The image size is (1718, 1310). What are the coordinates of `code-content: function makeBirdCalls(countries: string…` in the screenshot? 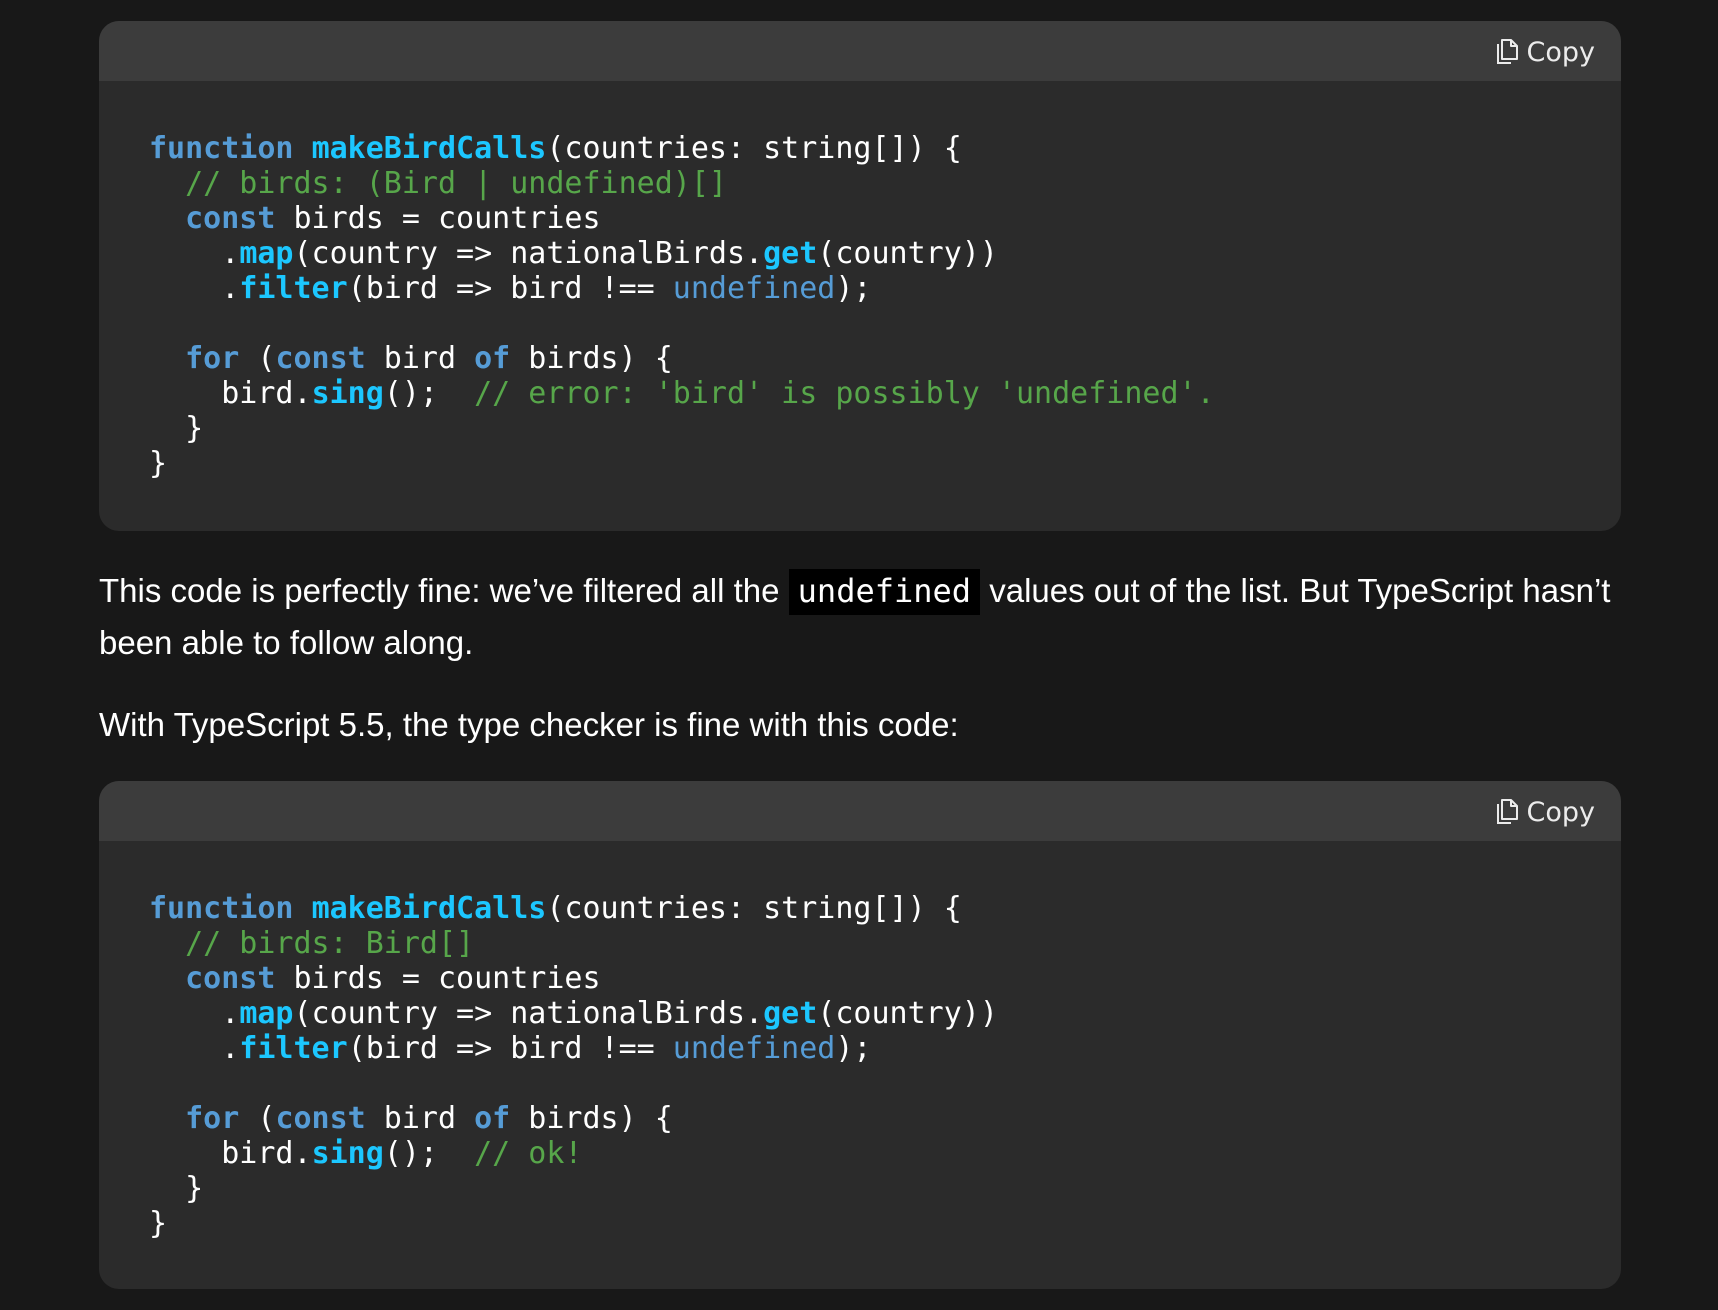 It's located at (573, 1066).